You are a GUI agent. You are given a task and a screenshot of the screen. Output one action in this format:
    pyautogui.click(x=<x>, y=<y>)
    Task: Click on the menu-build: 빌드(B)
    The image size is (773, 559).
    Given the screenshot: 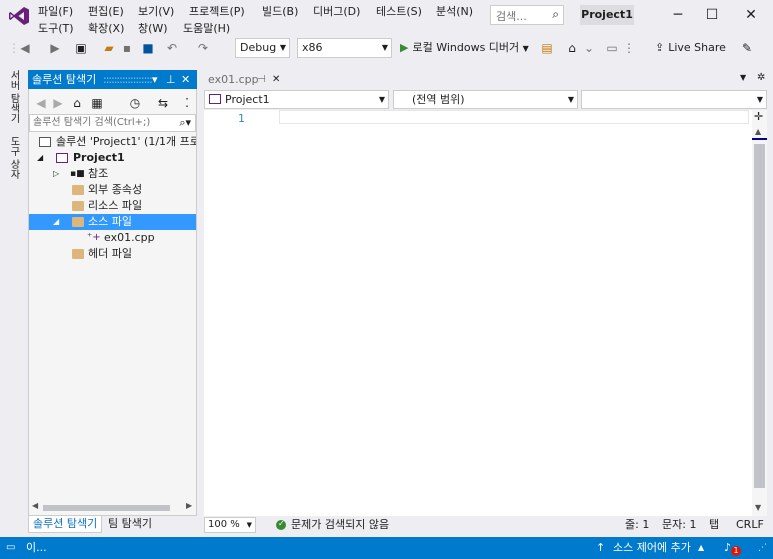 What is the action you would take?
    pyautogui.click(x=280, y=11)
    